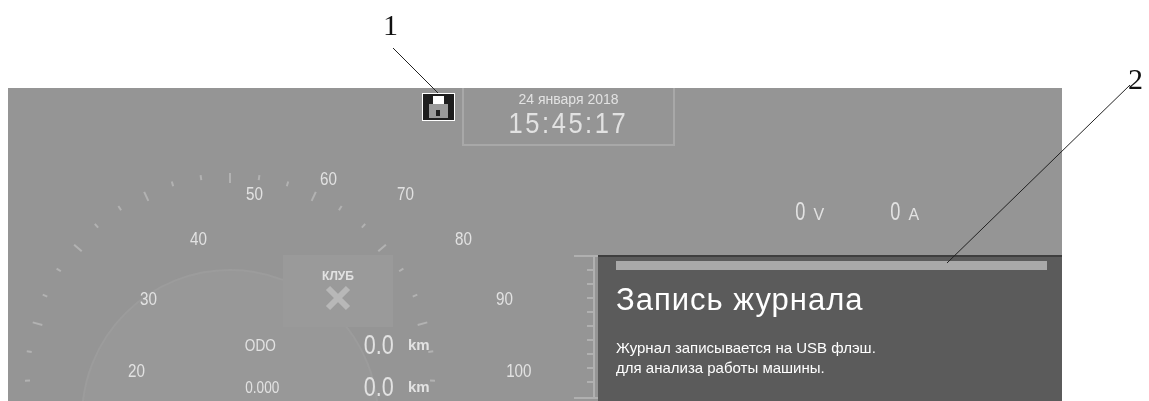 This screenshot has width=1149, height=401. Describe the element at coordinates (329, 179) in the screenshot. I see `speed-scale-label: 60` at that location.